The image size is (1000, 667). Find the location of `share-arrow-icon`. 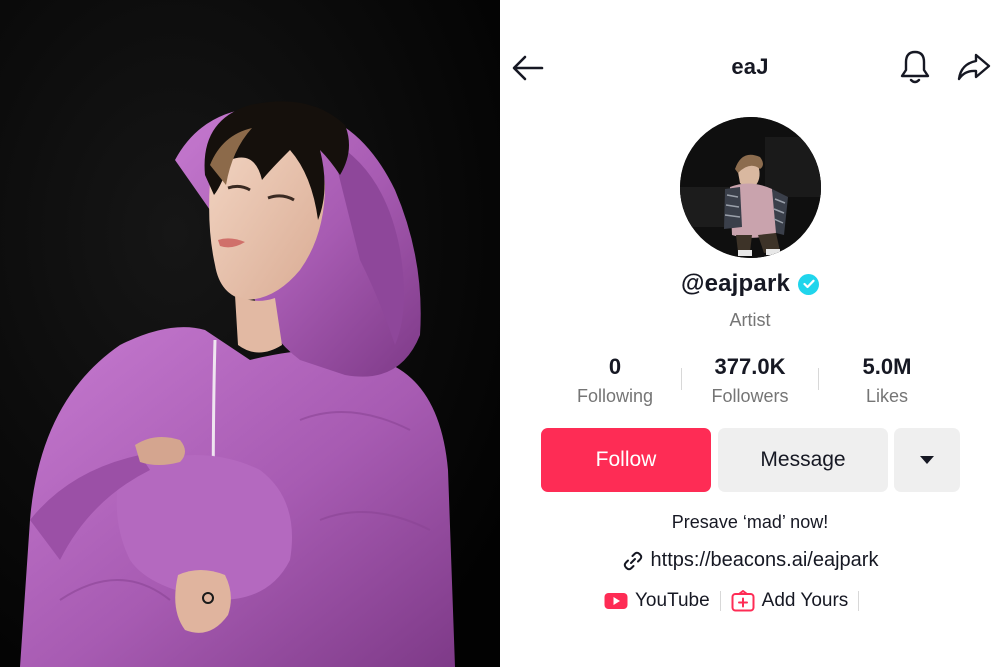

share-arrow-icon is located at coordinates (974, 67).